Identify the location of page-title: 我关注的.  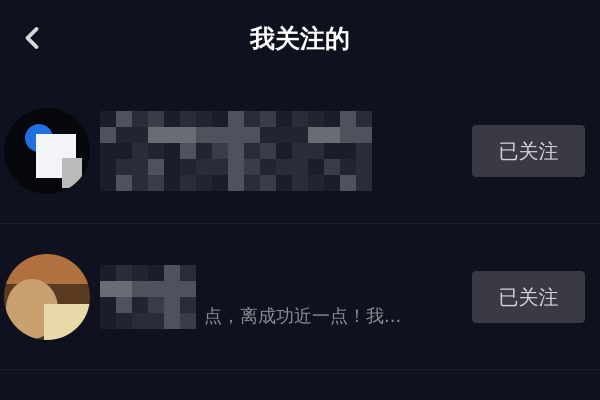
(300, 39).